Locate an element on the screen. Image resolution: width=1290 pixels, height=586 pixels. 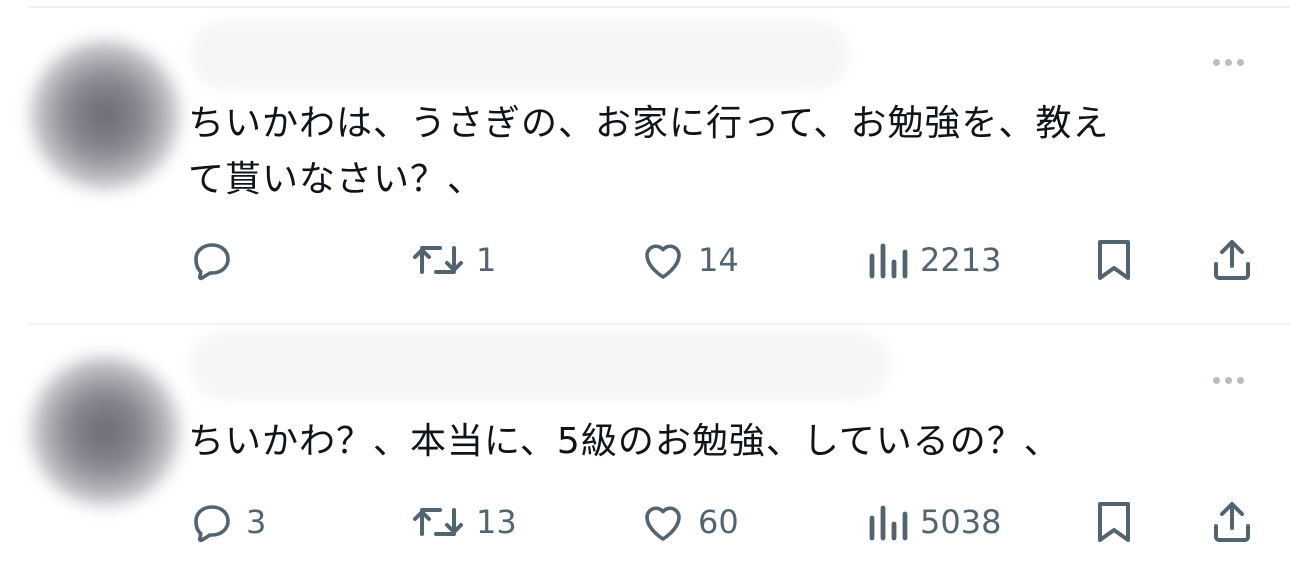
like-count: 60 is located at coordinates (718, 522).